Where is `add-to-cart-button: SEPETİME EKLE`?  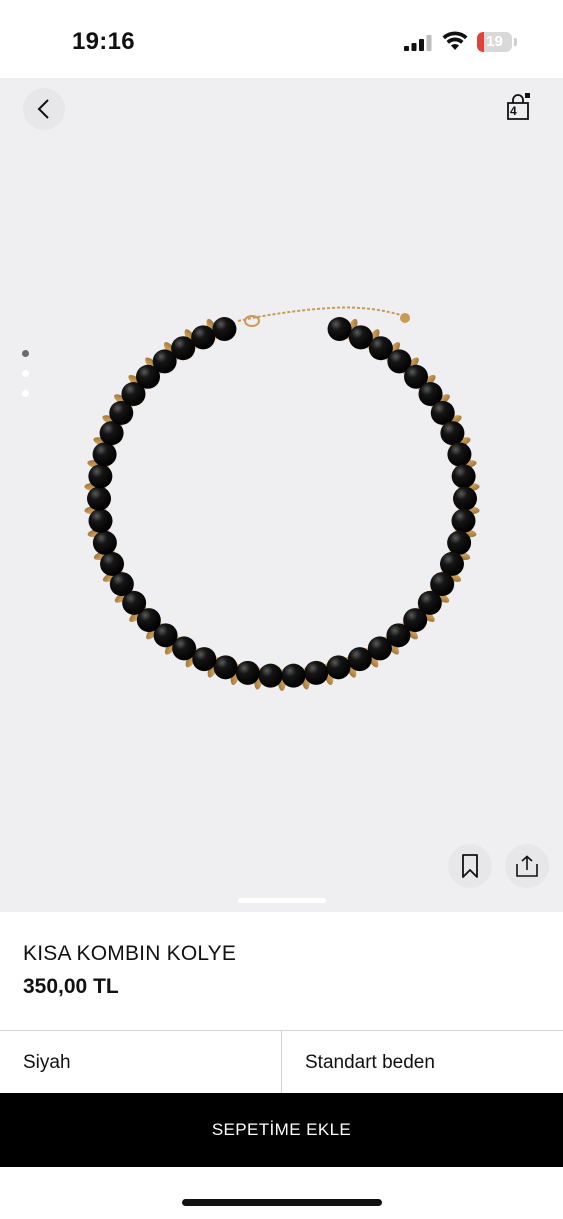 add-to-cart-button: SEPETİME EKLE is located at coordinates (281, 1130).